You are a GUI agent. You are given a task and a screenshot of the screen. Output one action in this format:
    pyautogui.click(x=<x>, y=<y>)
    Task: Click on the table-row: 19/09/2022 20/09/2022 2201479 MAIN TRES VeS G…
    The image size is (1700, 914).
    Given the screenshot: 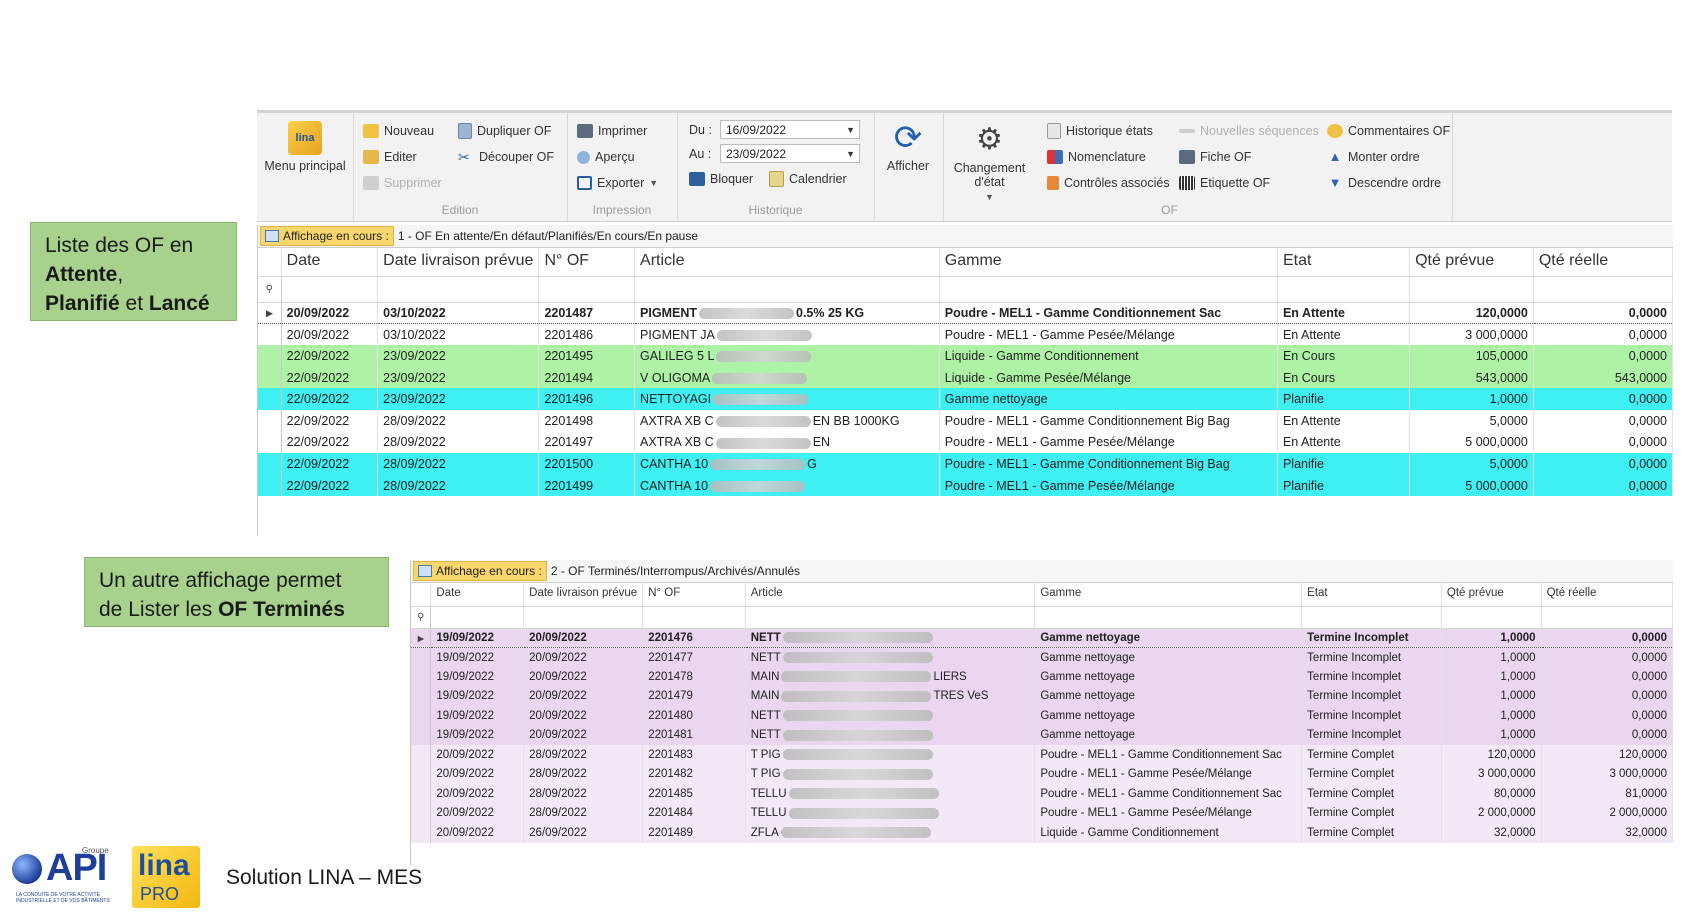 What is the action you would take?
    pyautogui.click(x=1042, y=696)
    